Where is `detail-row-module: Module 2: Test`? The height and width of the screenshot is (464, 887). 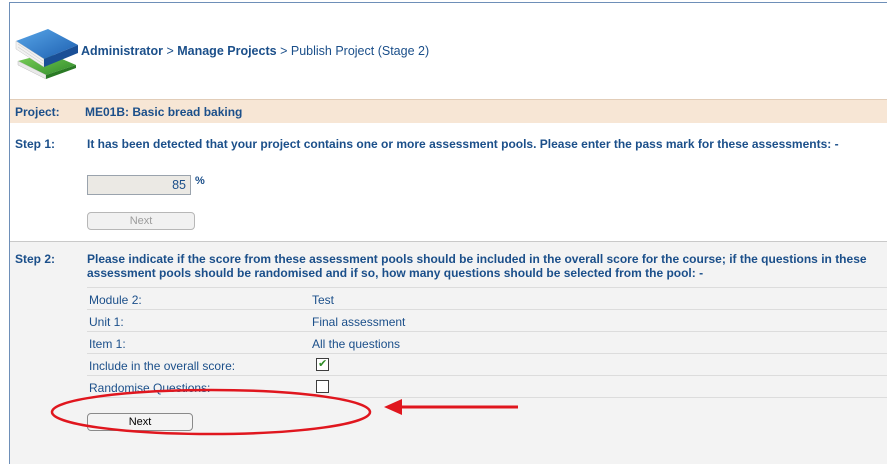
detail-row-module: Module 2: Test is located at coordinates (487, 298).